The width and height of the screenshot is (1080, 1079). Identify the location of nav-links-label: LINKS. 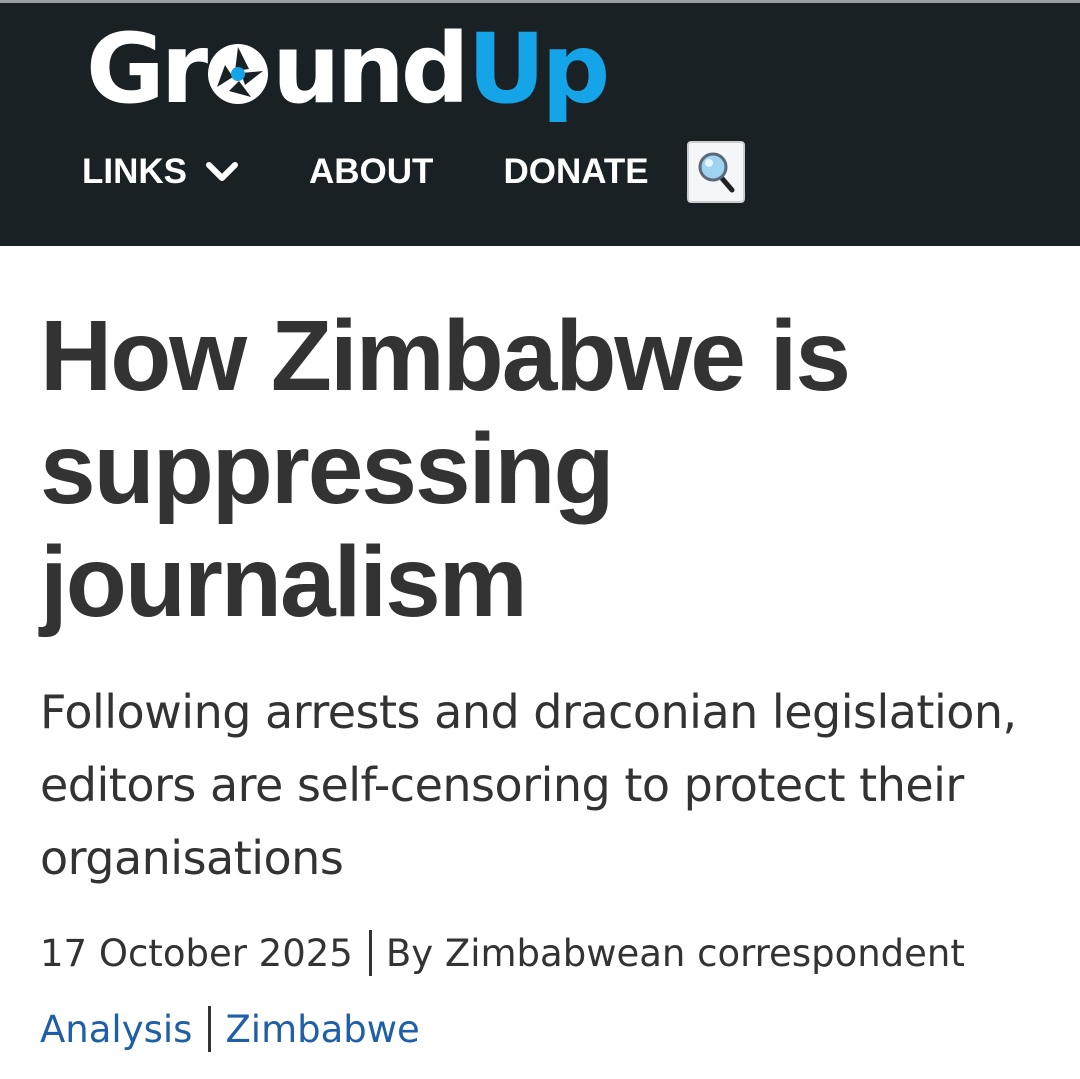
(134, 171).